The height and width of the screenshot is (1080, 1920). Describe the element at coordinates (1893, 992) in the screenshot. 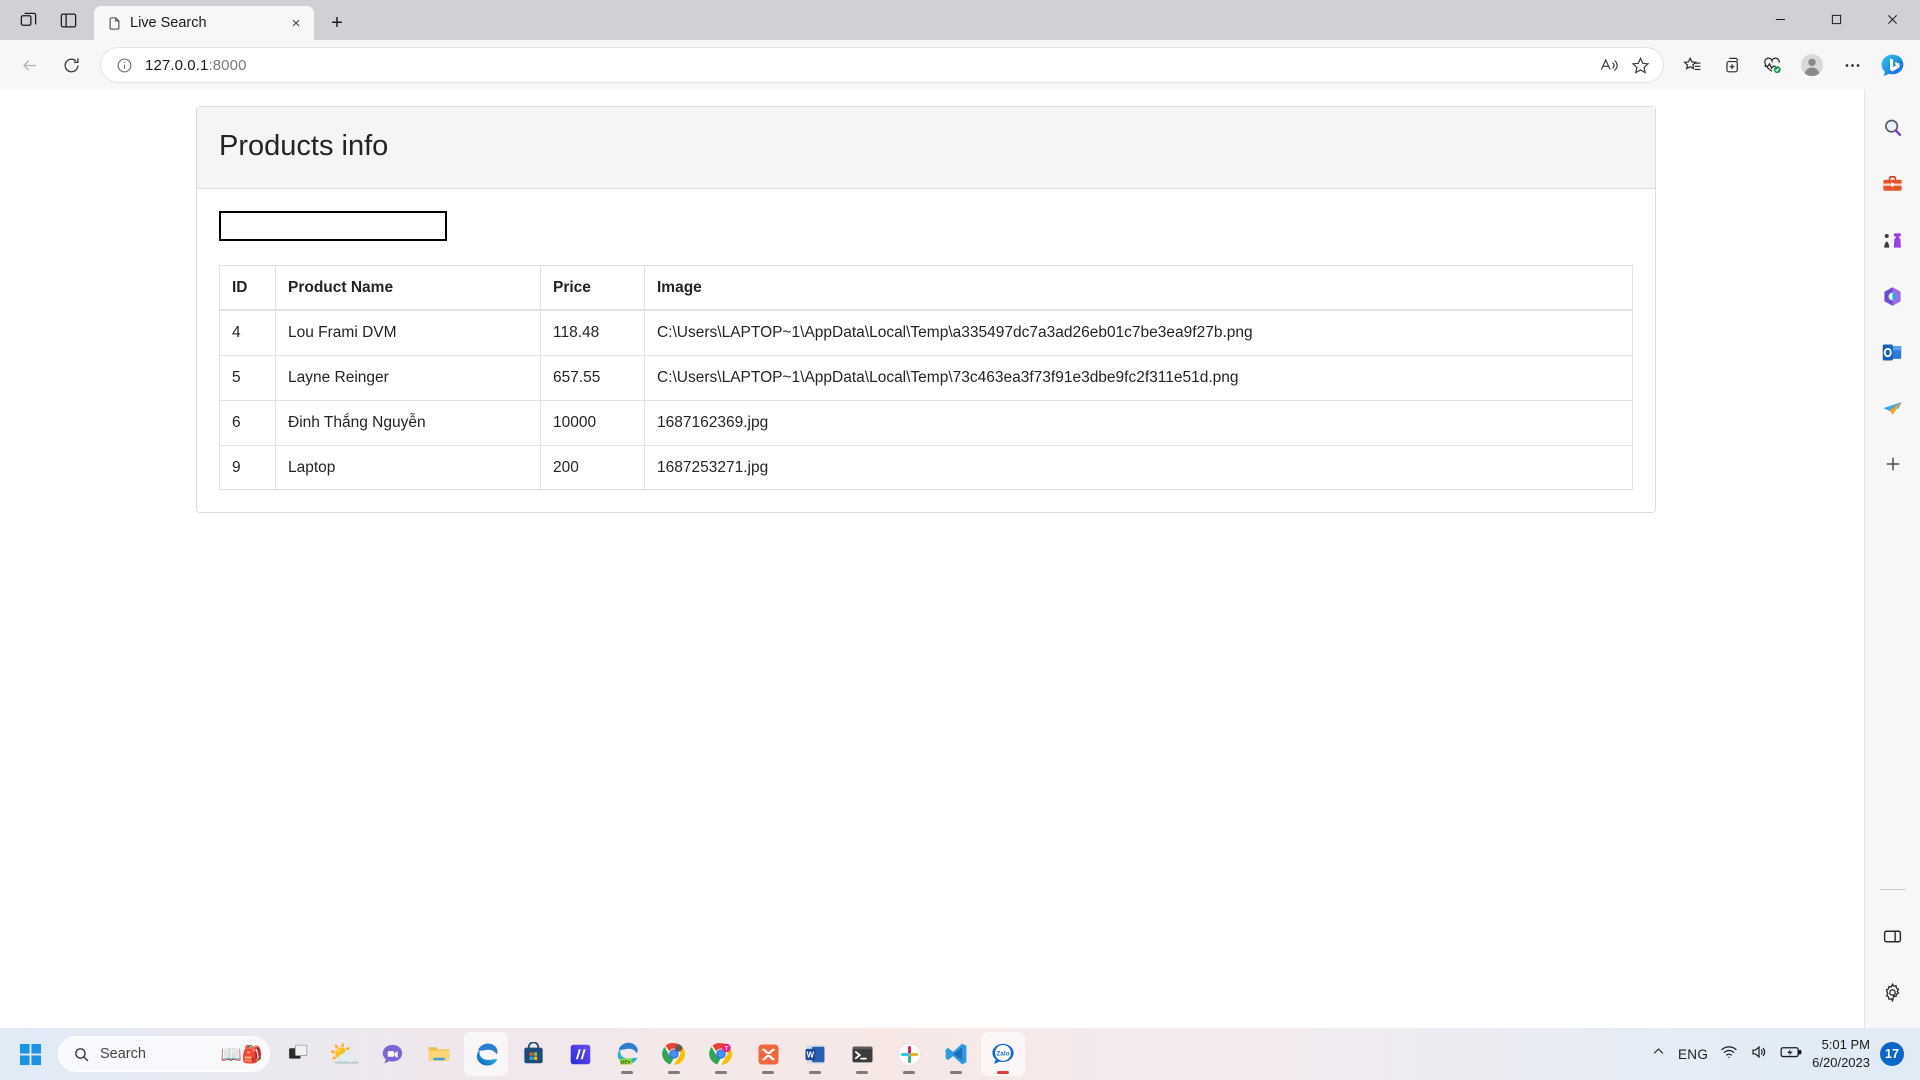

I see `sidebar-settings-gear-icon` at that location.